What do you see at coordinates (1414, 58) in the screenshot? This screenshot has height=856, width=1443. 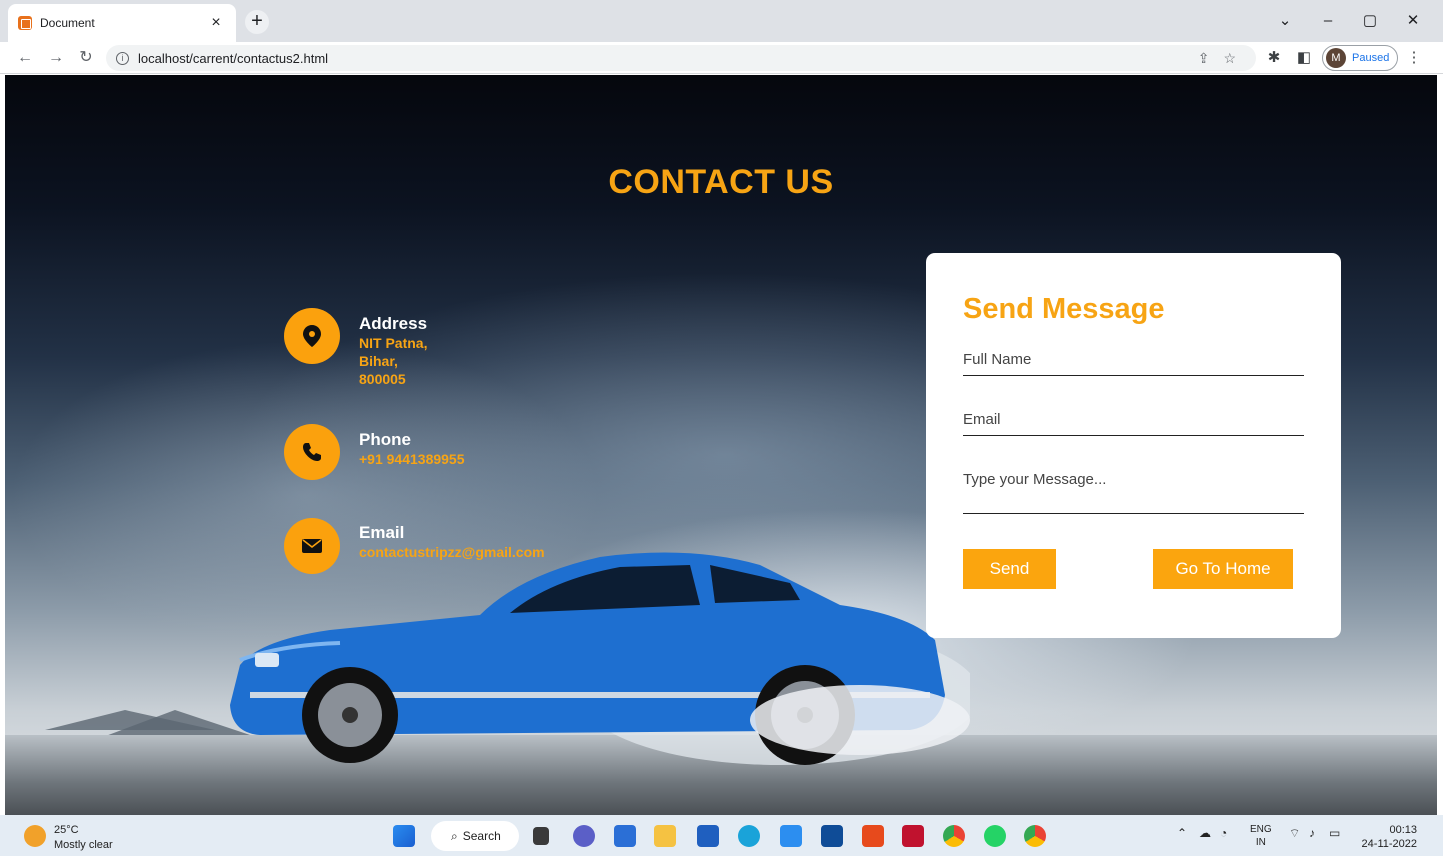 I see `menu-kebab-icon: ⋮` at bounding box center [1414, 58].